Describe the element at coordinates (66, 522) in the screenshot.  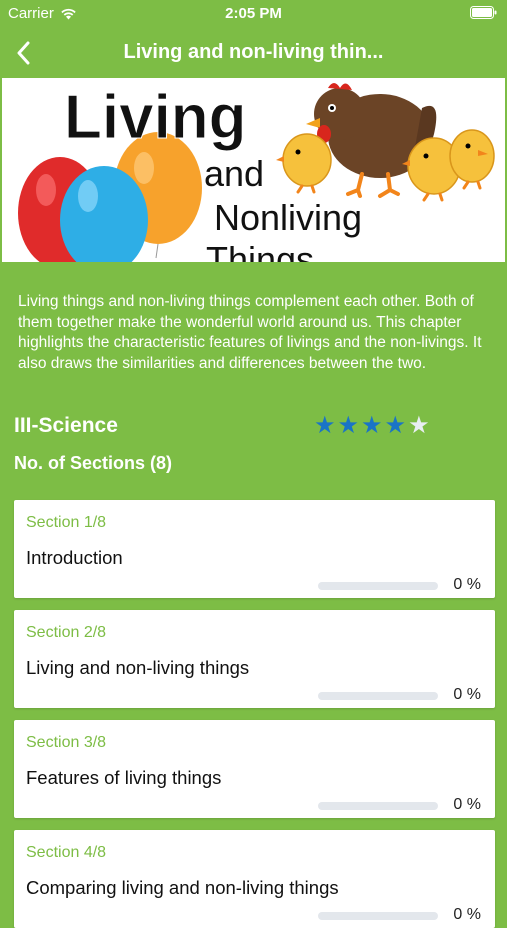
I see `section-number-label: Section 1/8` at that location.